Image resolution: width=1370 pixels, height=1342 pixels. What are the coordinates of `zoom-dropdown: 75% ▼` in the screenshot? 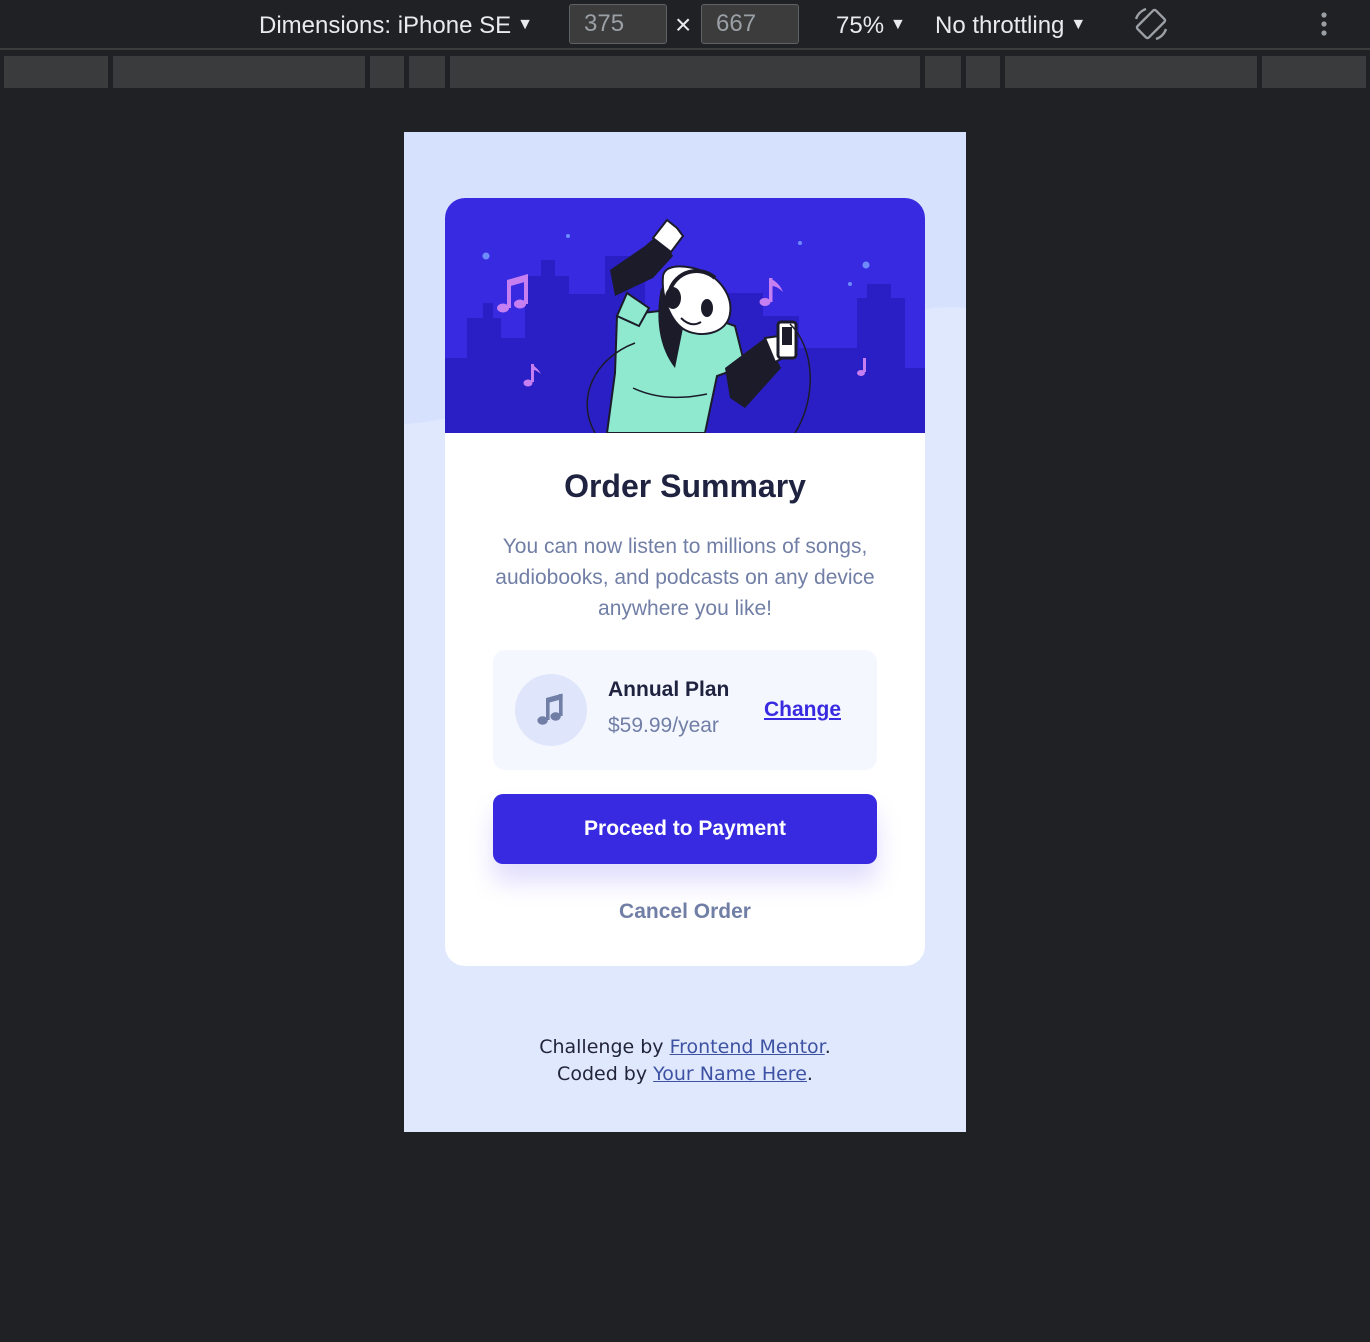 It's located at (871, 25).